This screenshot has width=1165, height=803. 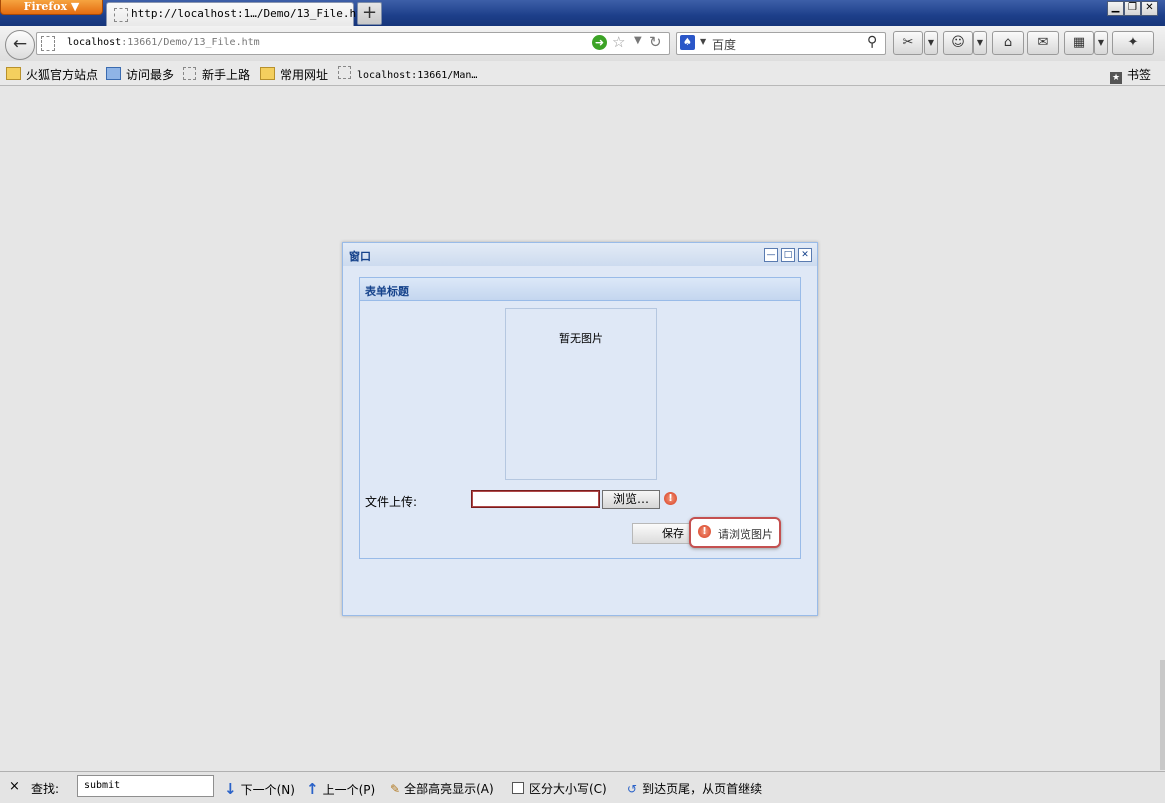 I want to click on find-next-button: ↓ 下一个(N), so click(x=259, y=789).